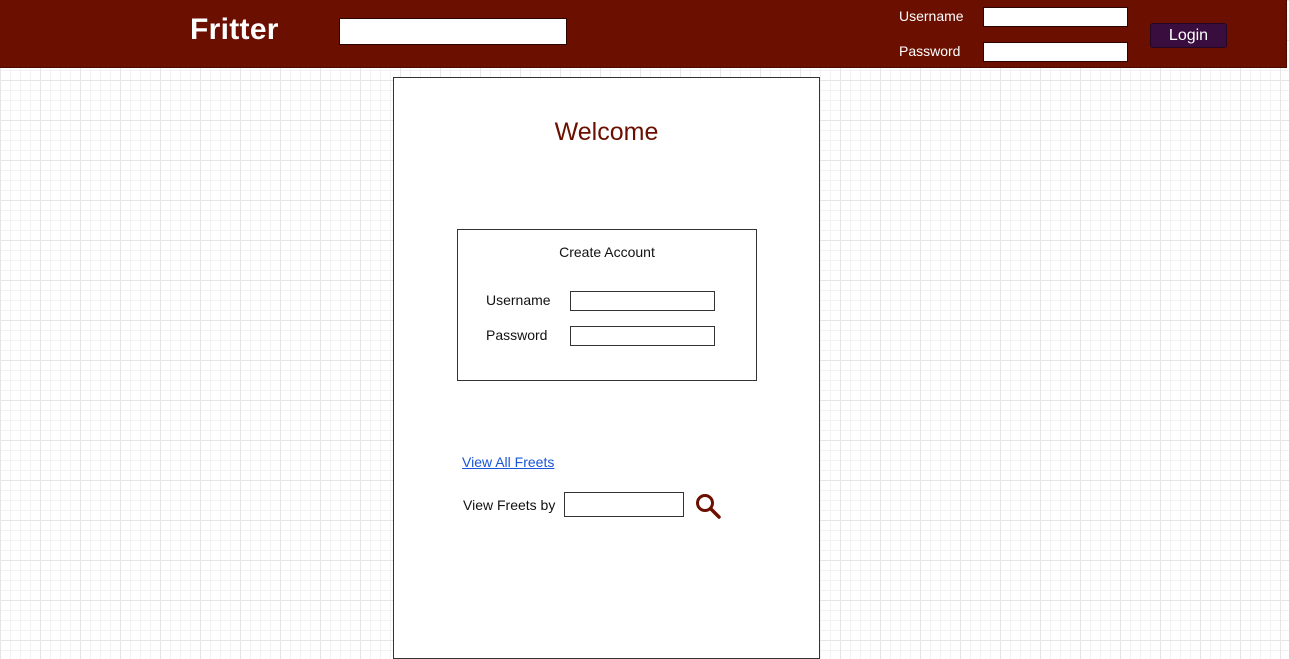 The width and height of the screenshot is (1289, 659). I want to click on header-password-field, so click(1055, 52).